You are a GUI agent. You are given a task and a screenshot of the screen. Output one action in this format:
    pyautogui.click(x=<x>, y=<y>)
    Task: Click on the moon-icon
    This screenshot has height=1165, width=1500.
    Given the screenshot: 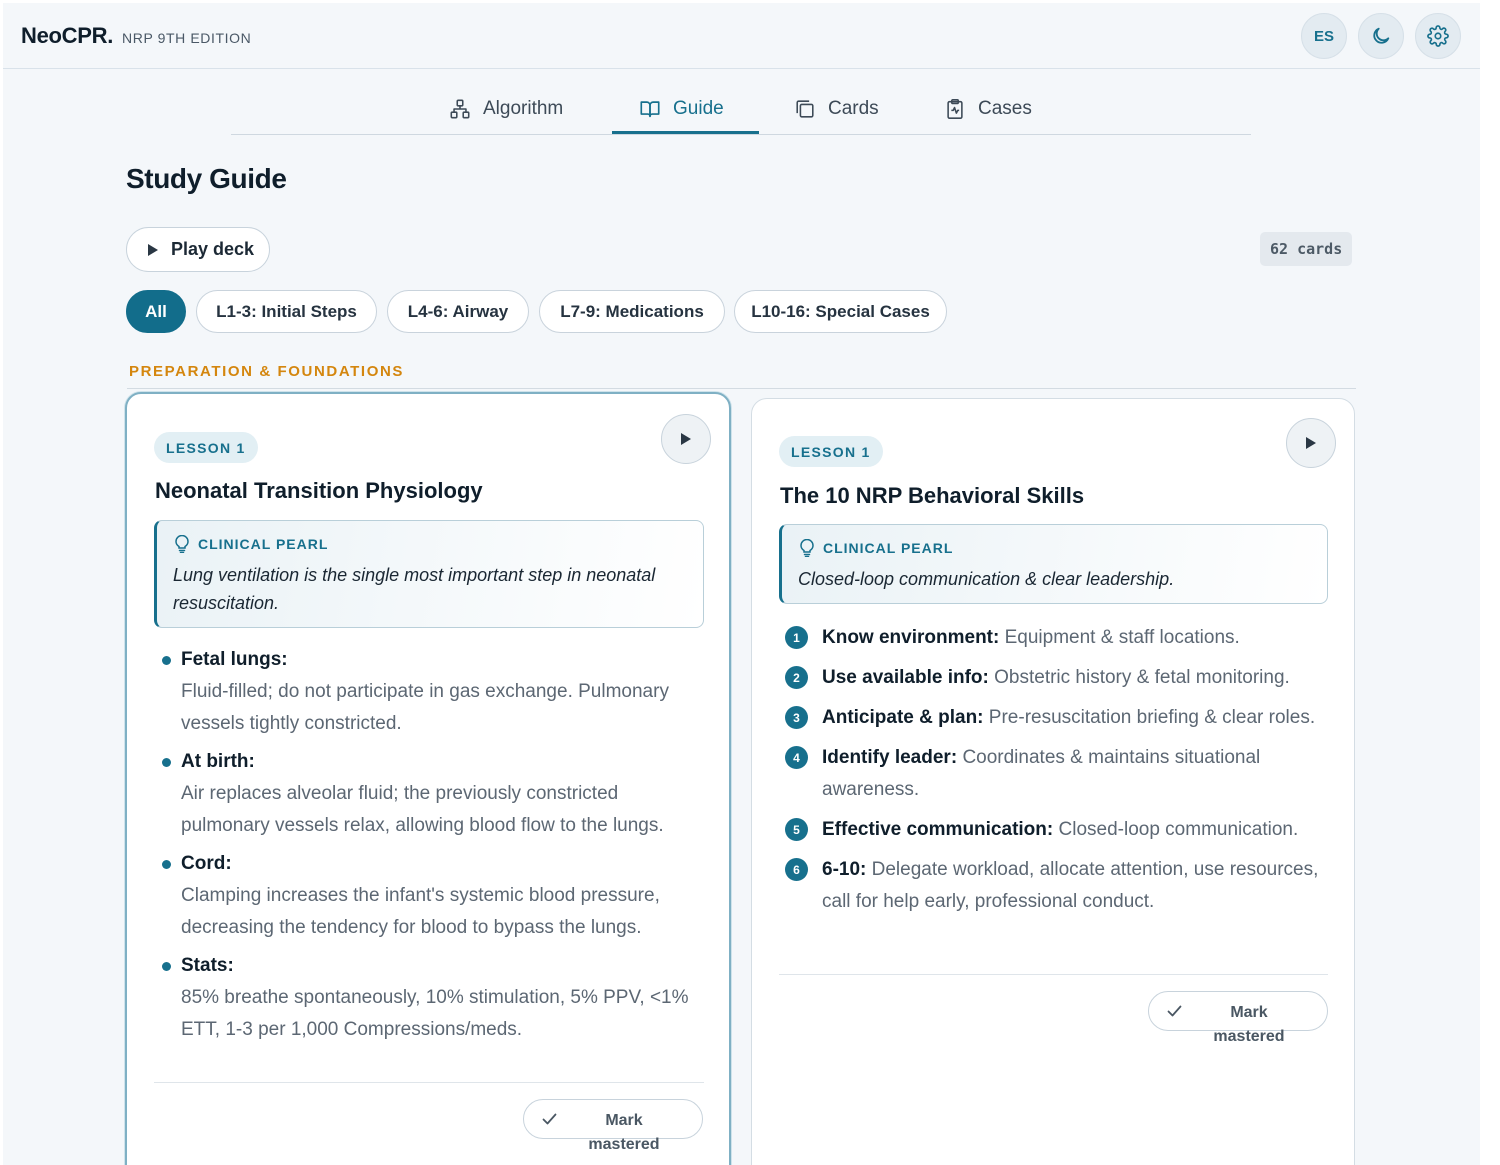 What is the action you would take?
    pyautogui.click(x=1381, y=35)
    